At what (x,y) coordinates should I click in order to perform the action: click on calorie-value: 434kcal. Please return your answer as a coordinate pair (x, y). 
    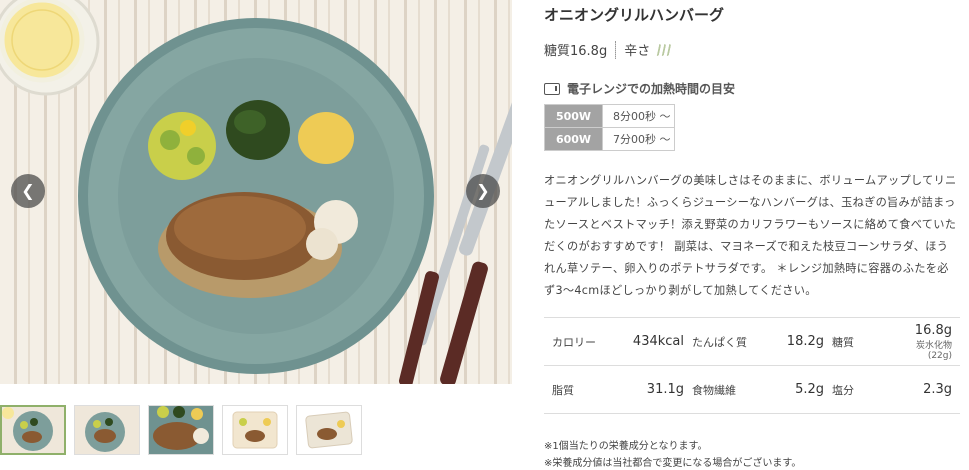
    Looking at the image, I should click on (658, 341).